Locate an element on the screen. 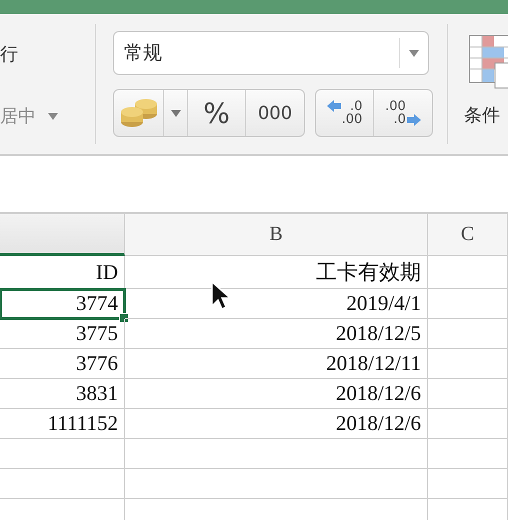 This screenshot has width=508, height=520. mouse-pointer-icon is located at coordinates (221, 296).